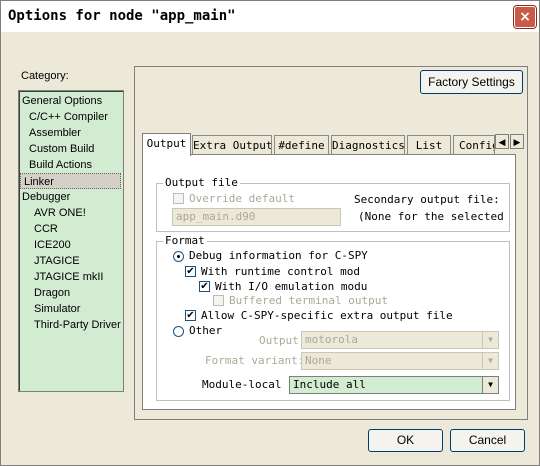 The height and width of the screenshot is (466, 540). What do you see at coordinates (429, 144) in the screenshot?
I see `tab-list: List` at bounding box center [429, 144].